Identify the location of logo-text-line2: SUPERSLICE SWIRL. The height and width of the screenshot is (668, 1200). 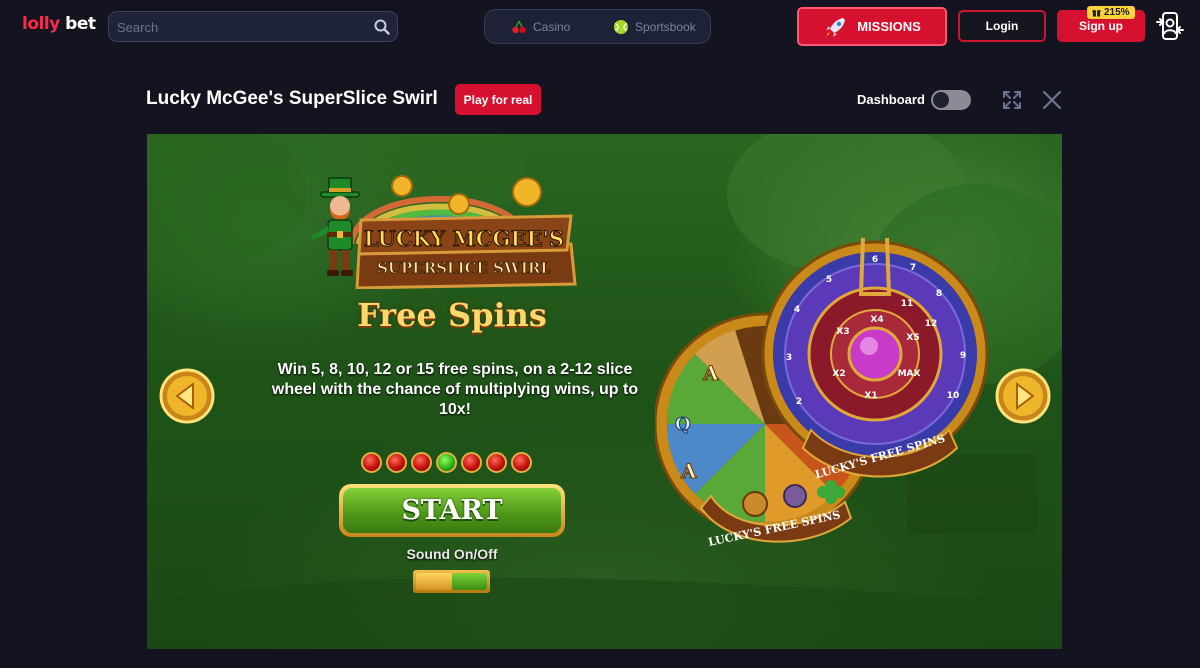
(464, 268).